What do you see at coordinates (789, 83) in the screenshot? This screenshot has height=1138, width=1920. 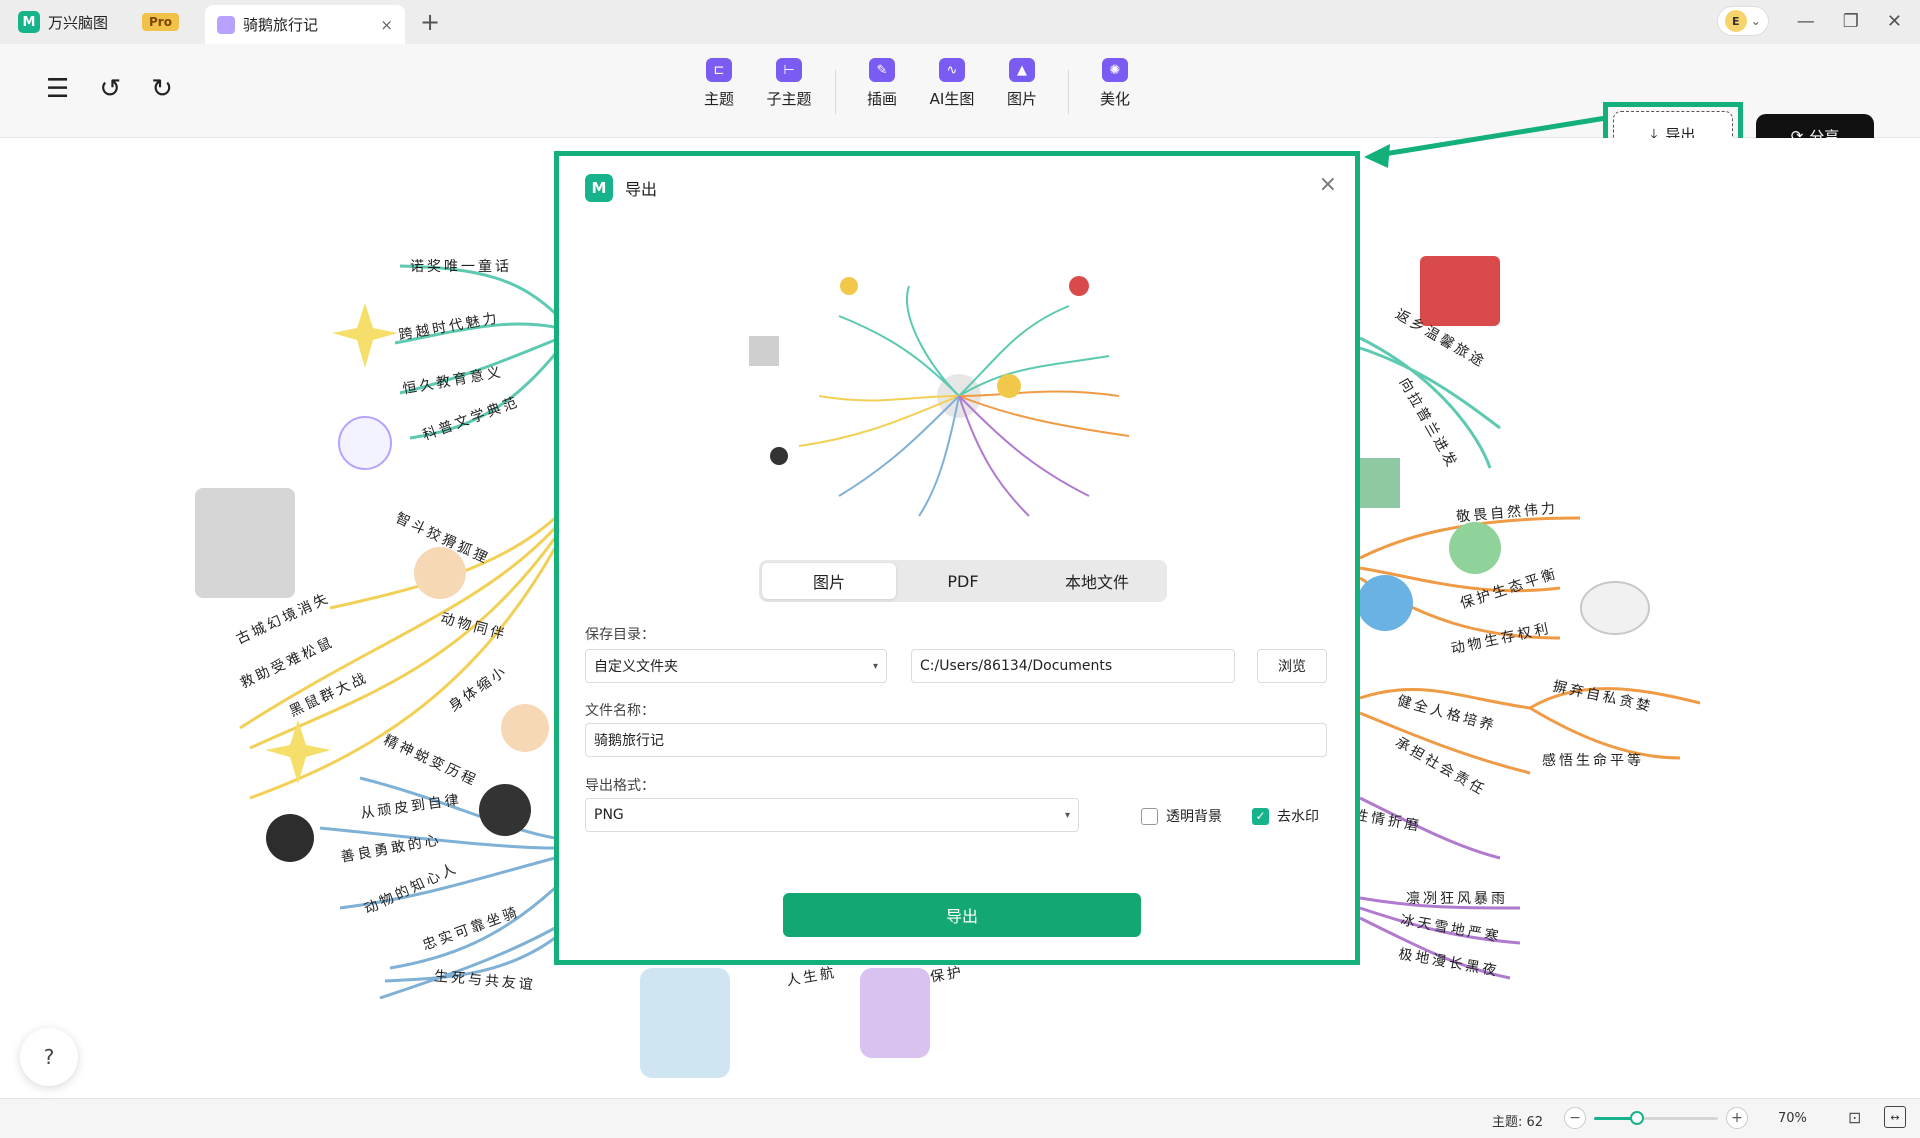 I see `toolbar-subtopic-button: ⊢ 子主题` at bounding box center [789, 83].